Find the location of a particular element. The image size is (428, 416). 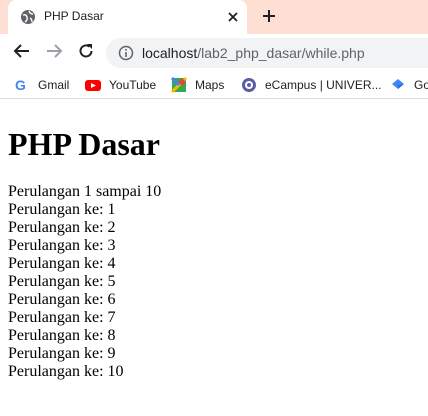

maps-icon is located at coordinates (179, 85).